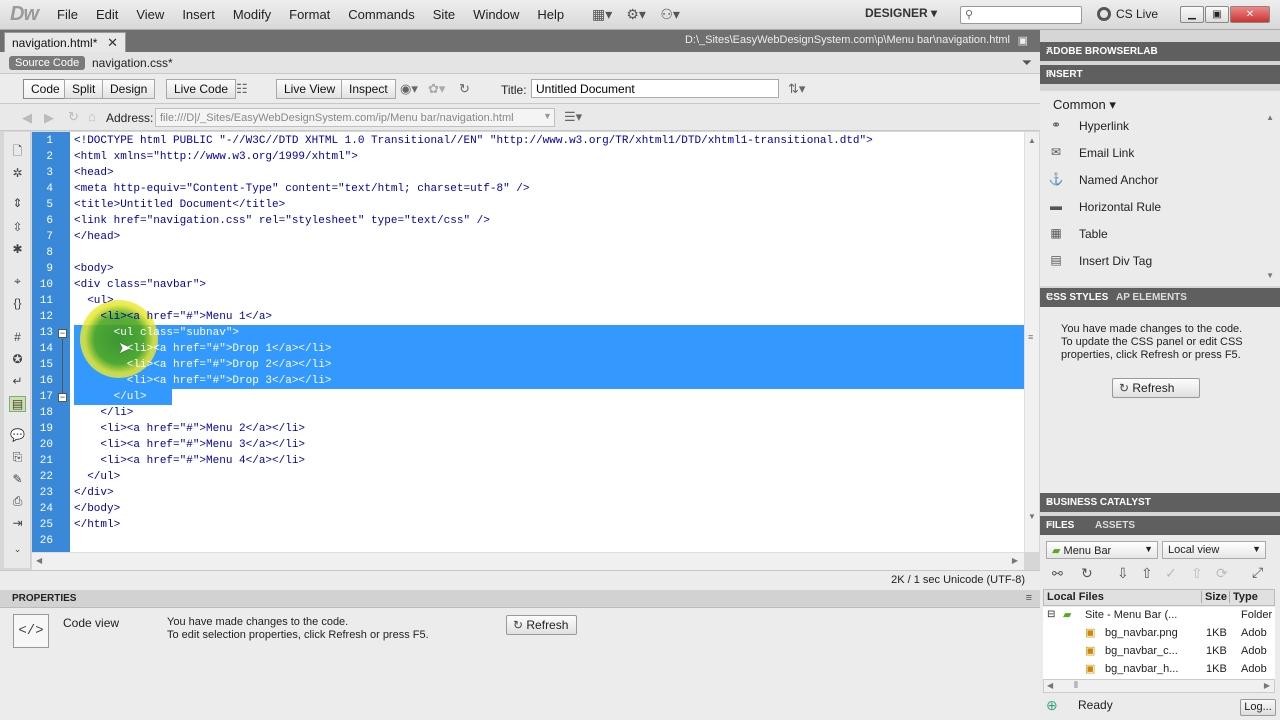 Image resolution: width=1280 pixels, height=720 pixels. I want to click on put-files-icon: ⇧, so click(1147, 573).